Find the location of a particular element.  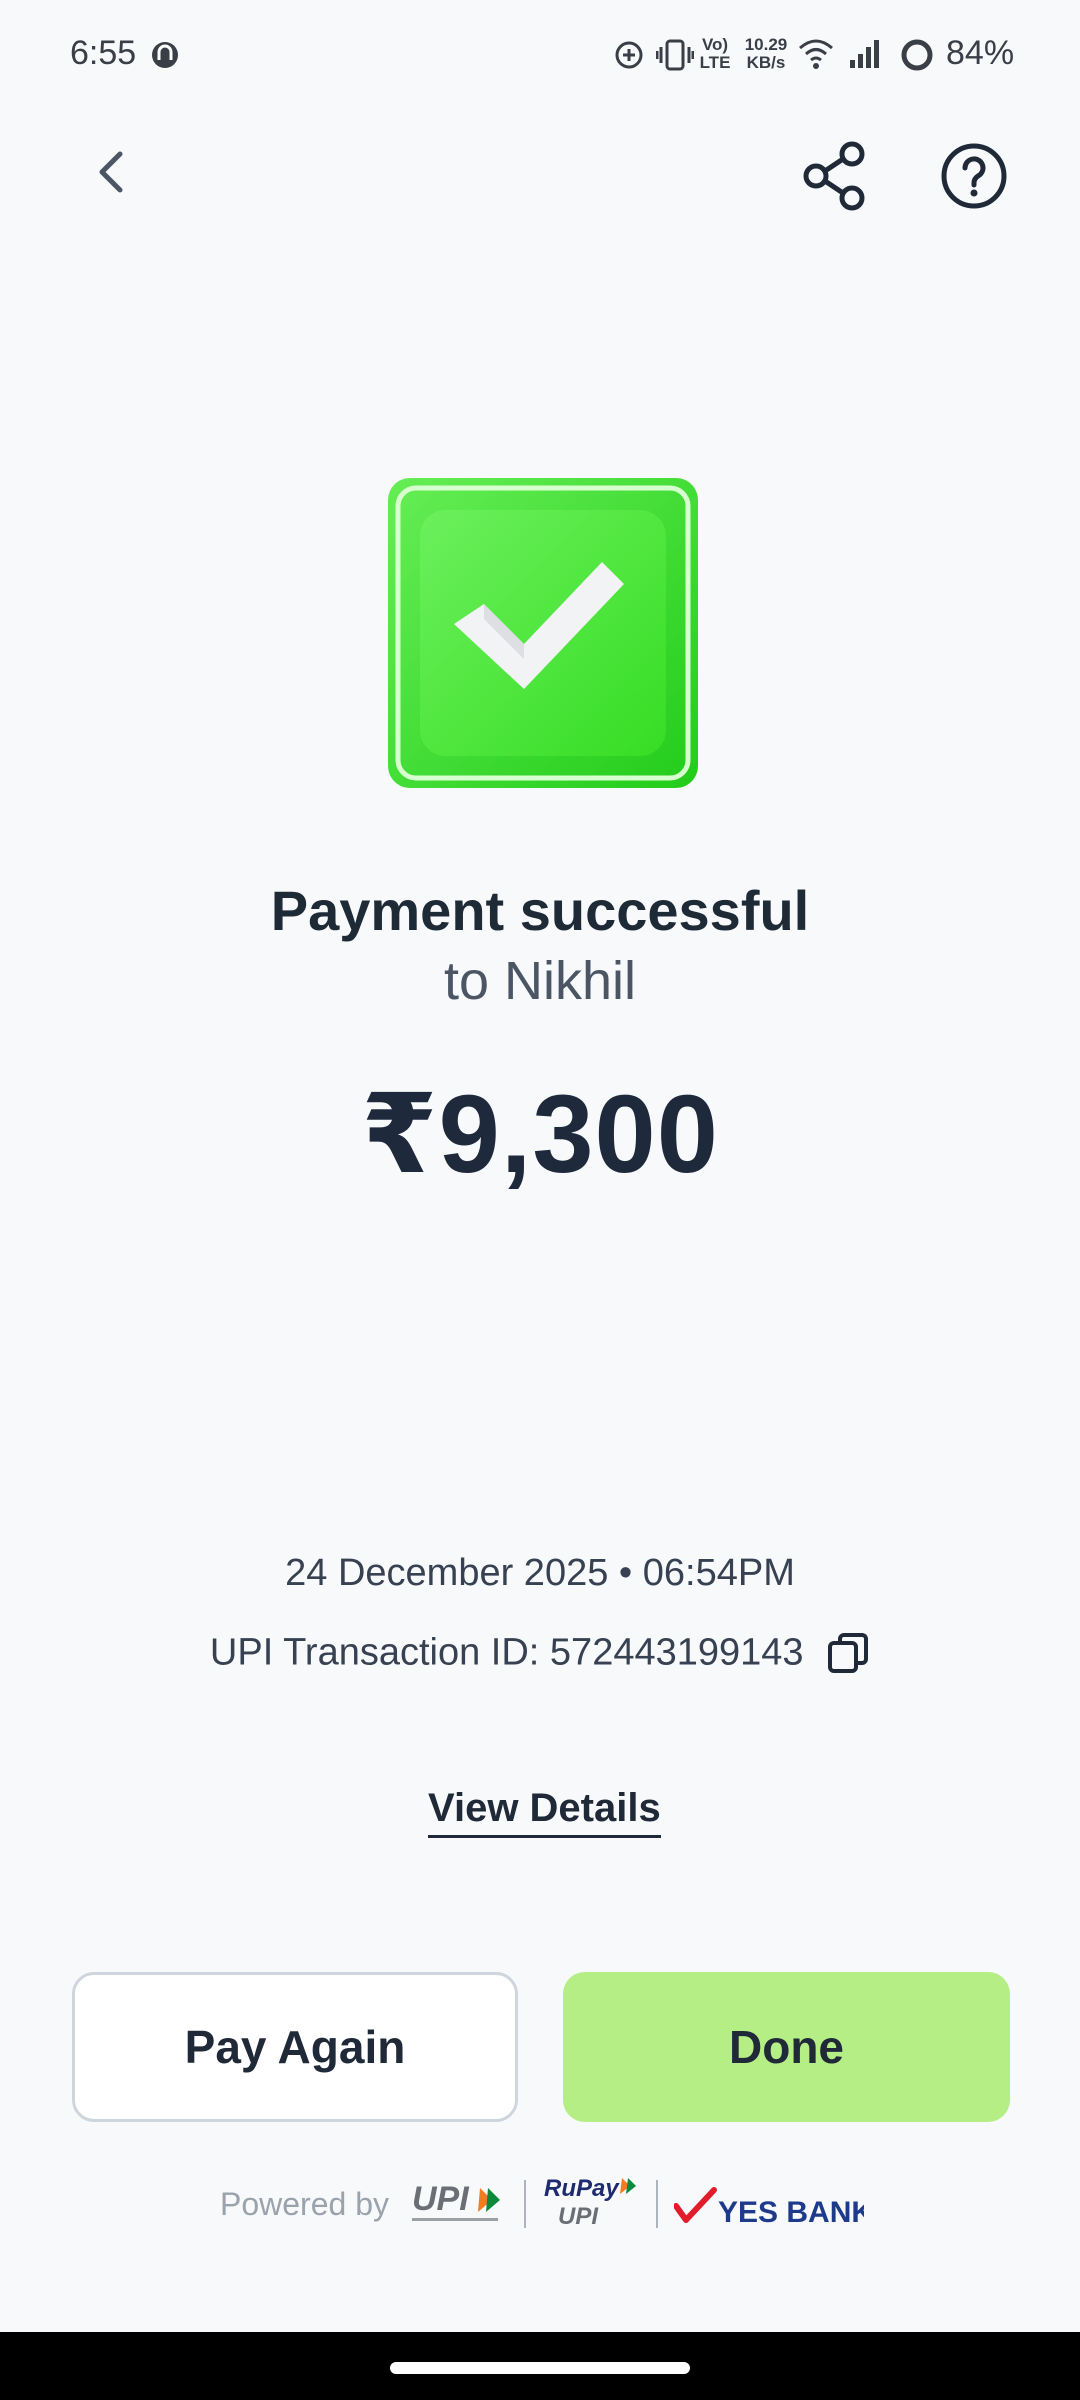

network-speed: 10.29 KB/s is located at coordinates (766, 54).